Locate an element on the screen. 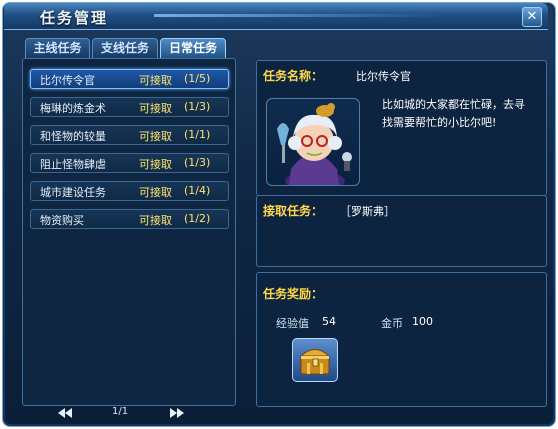 This screenshot has height=429, width=558. window-title: 任务管理 is located at coordinates (74, 18).